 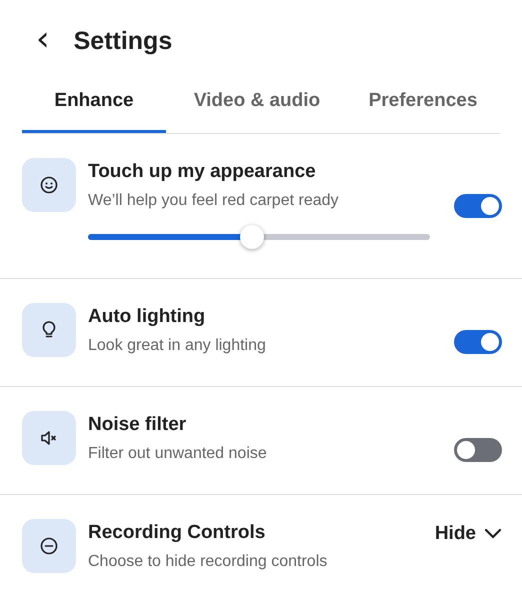 I want to click on setting-title: Auto lighting, so click(x=147, y=317).